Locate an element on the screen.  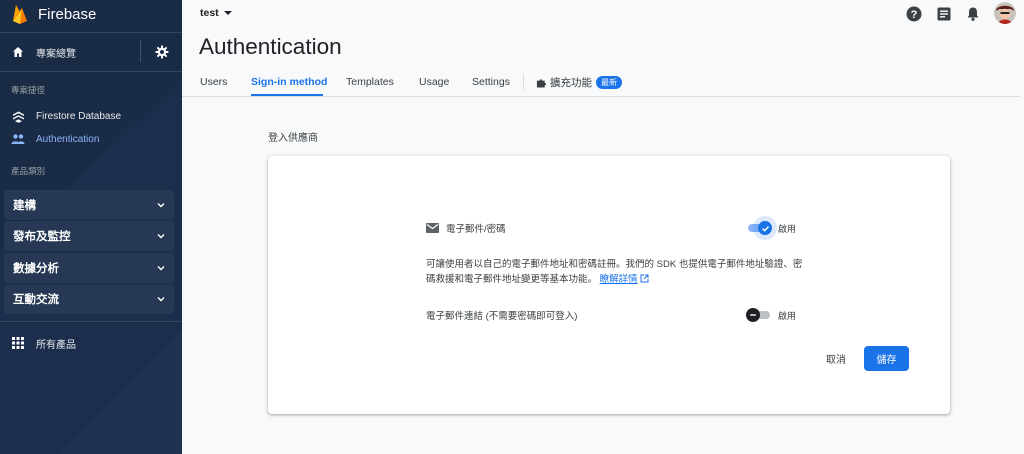
email-link-toggle-group: 啟用 is located at coordinates (771, 315).